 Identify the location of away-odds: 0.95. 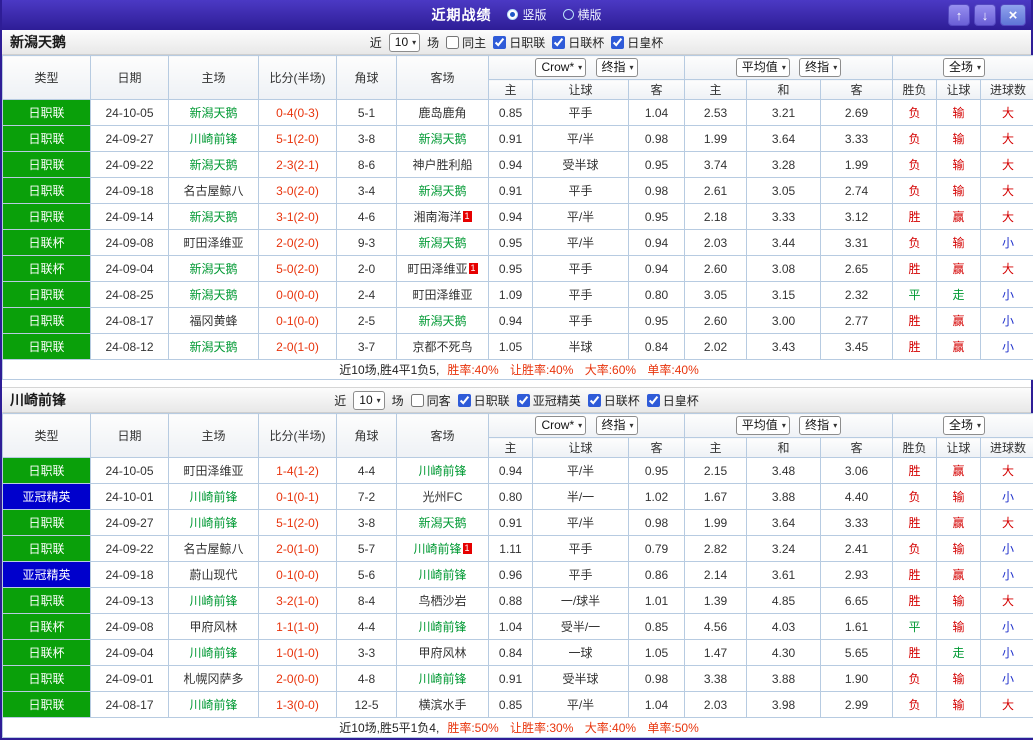
(657, 217).